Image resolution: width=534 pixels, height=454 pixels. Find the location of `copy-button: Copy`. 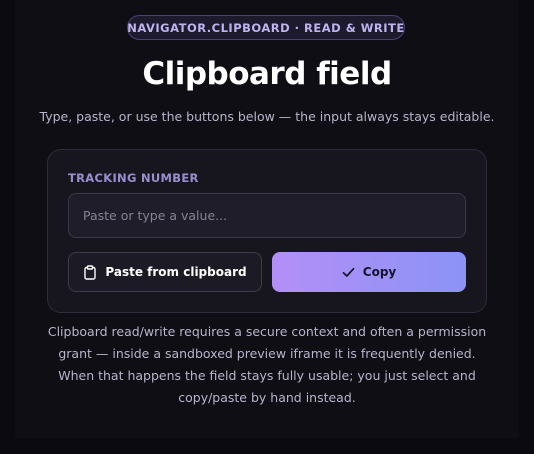

copy-button: Copy is located at coordinates (369, 272).